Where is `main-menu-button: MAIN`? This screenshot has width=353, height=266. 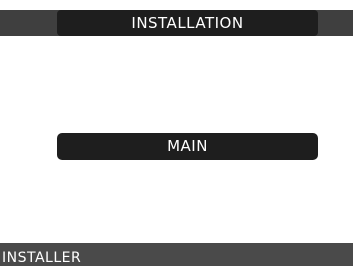 main-menu-button: MAIN is located at coordinates (187, 146).